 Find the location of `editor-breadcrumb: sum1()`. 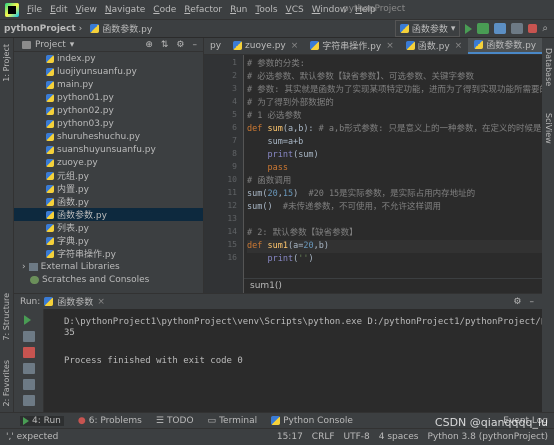

editor-breadcrumb: sum1() is located at coordinates (393, 285).